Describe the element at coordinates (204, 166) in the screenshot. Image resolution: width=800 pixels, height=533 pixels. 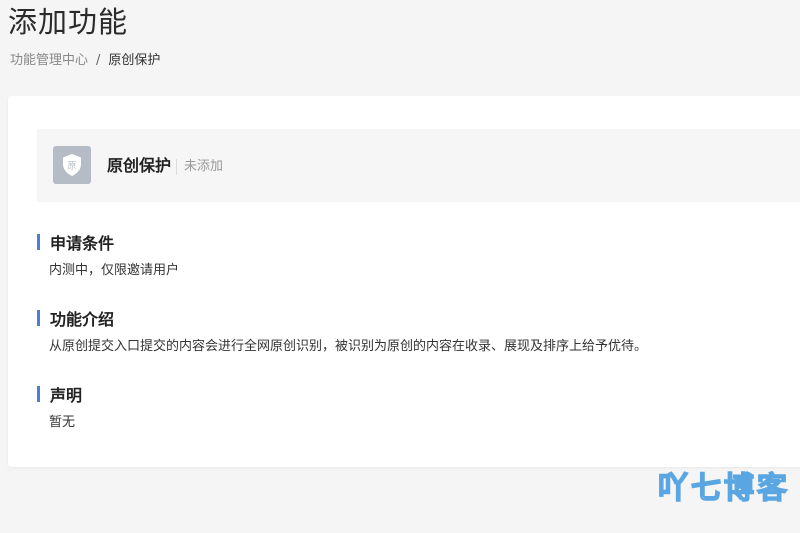
I see `feature-status-badge: 未添加` at that location.